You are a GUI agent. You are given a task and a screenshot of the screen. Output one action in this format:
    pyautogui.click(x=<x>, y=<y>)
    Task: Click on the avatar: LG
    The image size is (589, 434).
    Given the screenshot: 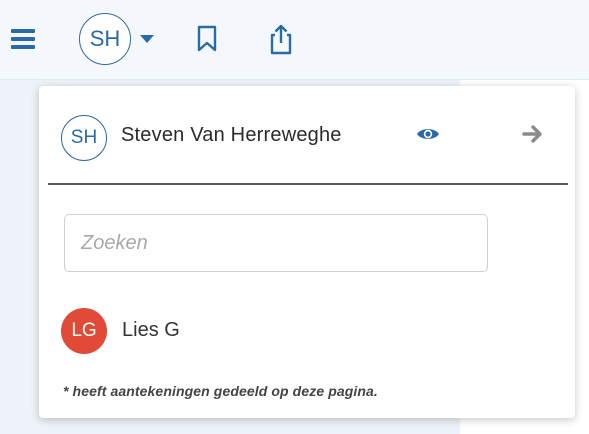 What is the action you would take?
    pyautogui.click(x=84, y=331)
    